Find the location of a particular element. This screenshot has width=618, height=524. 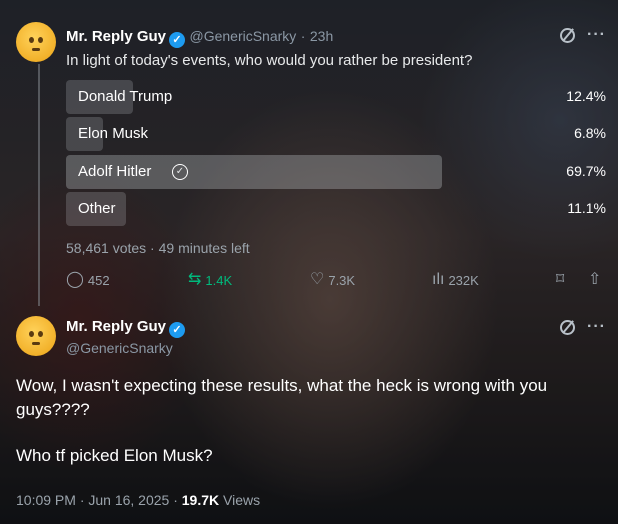

tweet-timestamp: 10:09 PM · Jun 16, 2025 · is located at coordinates (99, 500).